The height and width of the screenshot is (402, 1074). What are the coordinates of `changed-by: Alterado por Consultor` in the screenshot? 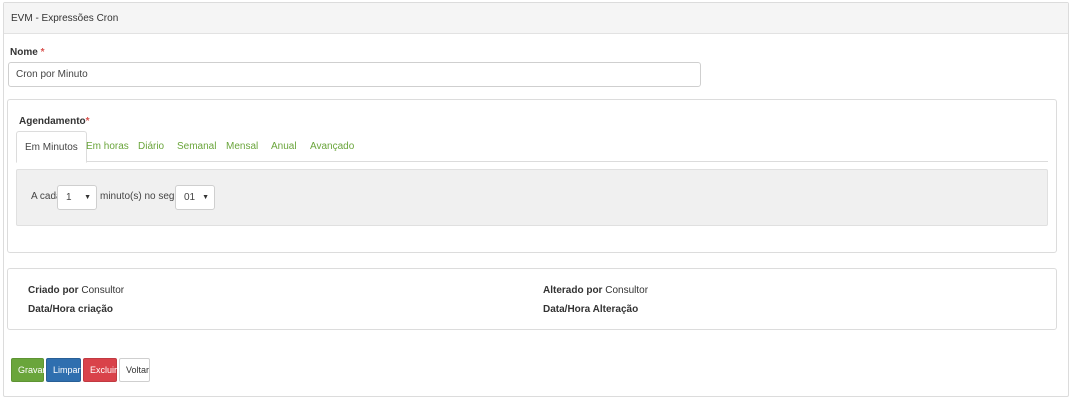 It's located at (596, 290).